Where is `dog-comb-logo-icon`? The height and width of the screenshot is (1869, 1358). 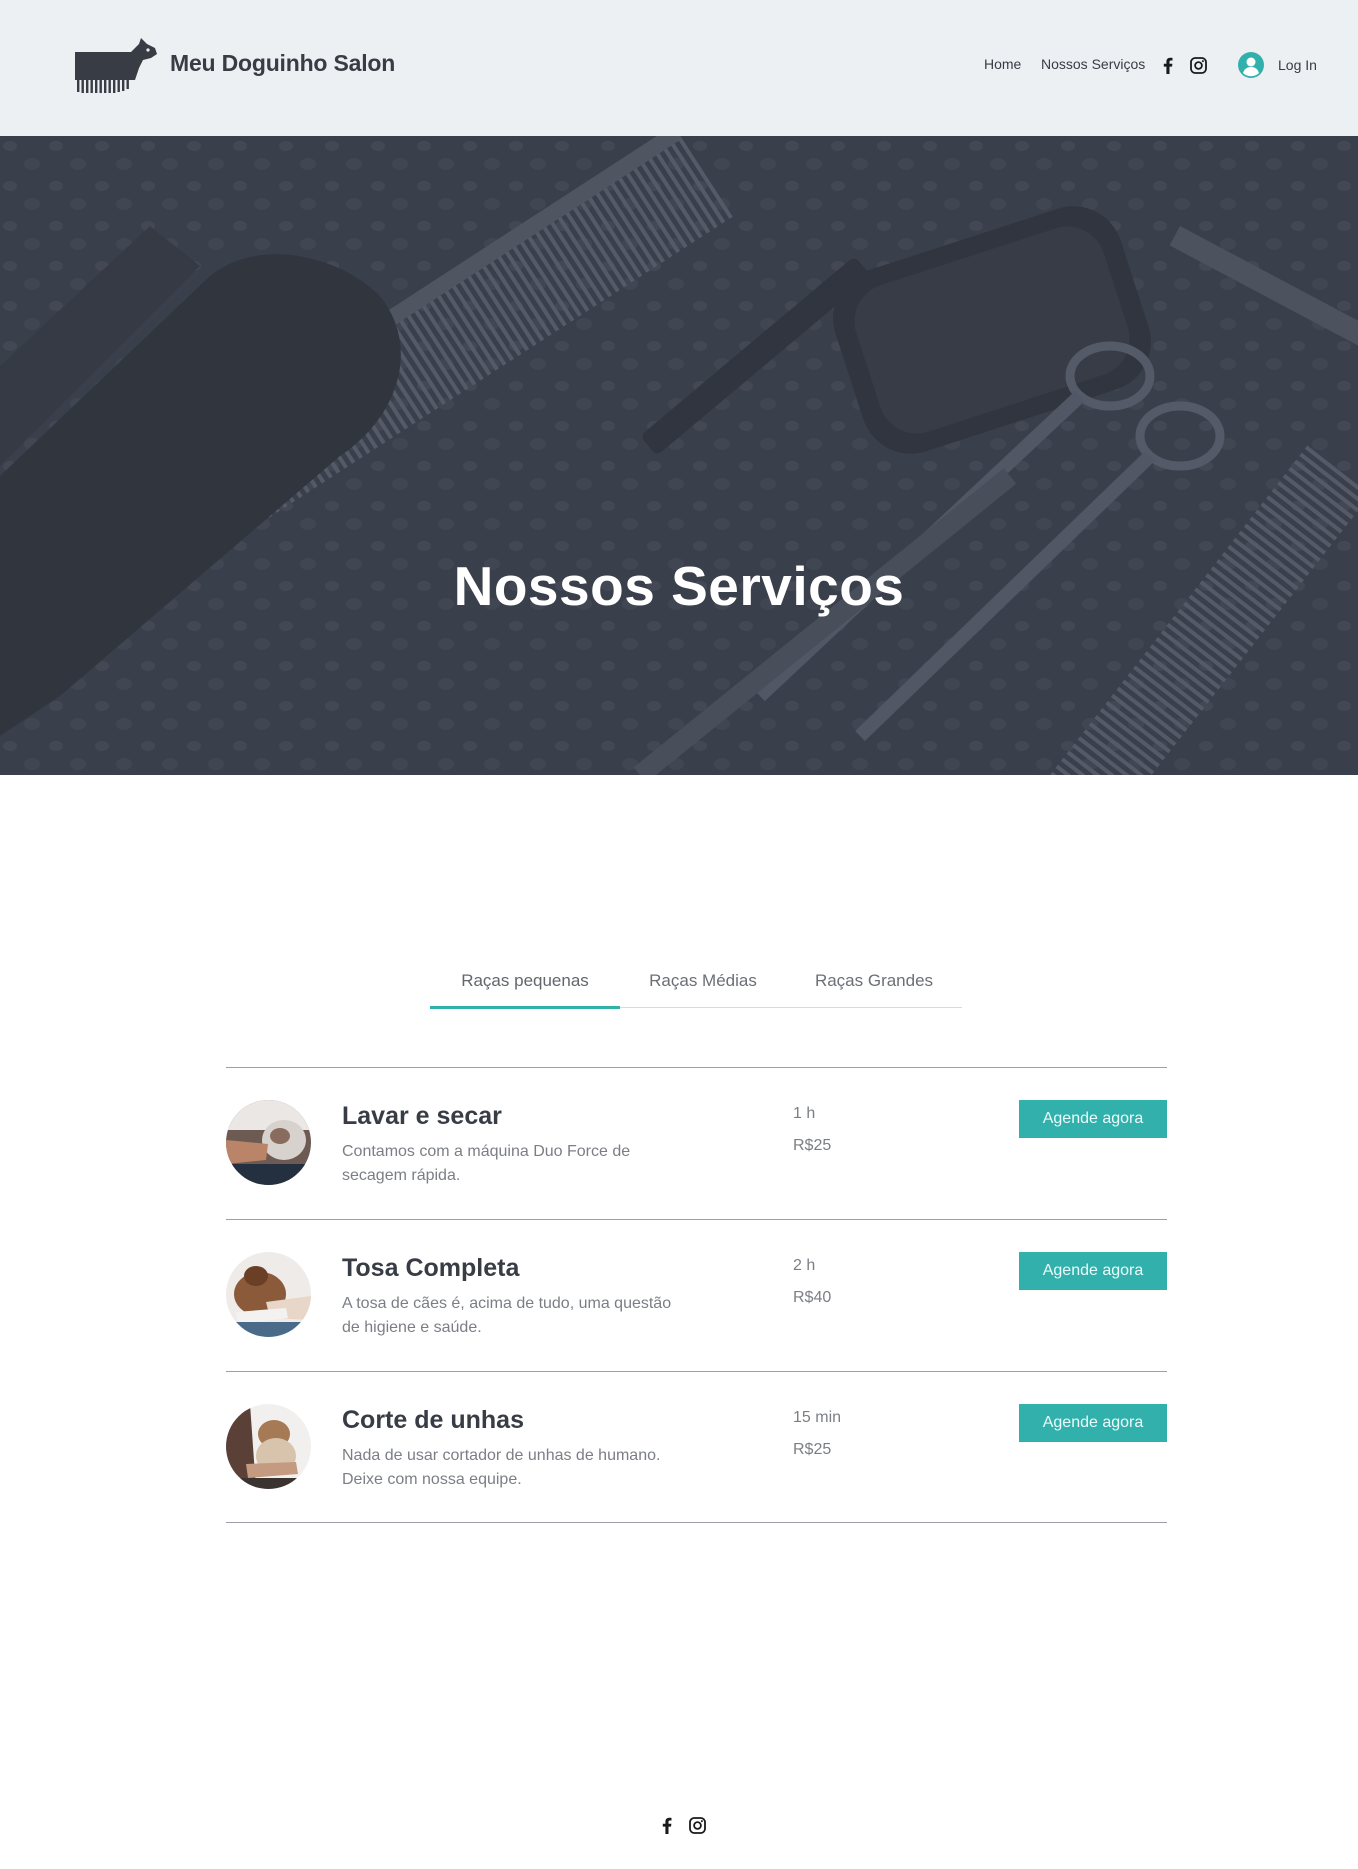 dog-comb-logo-icon is located at coordinates (115, 66).